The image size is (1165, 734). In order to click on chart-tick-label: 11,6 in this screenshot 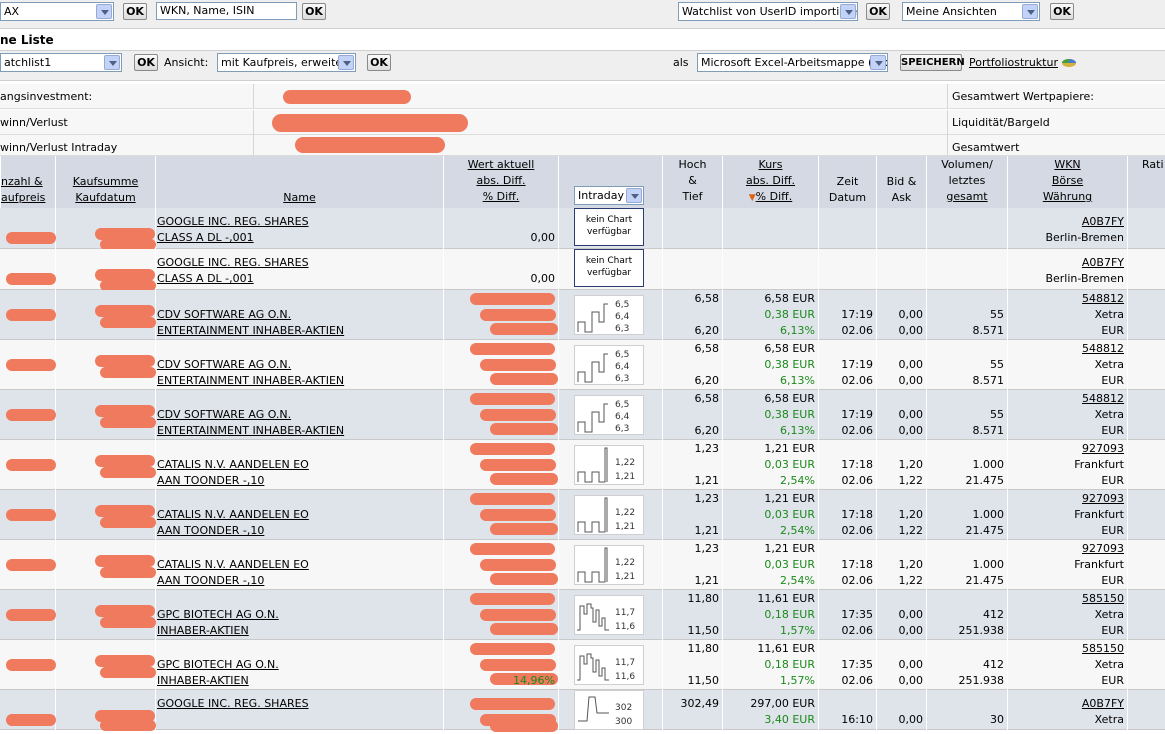, I will do `click(625, 627)`.